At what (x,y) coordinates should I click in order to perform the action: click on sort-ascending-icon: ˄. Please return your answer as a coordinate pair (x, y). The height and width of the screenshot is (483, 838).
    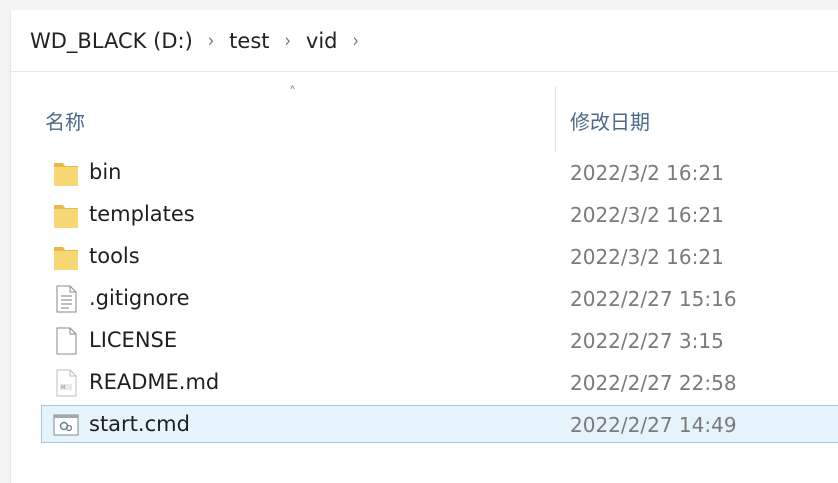
    Looking at the image, I should click on (292, 93).